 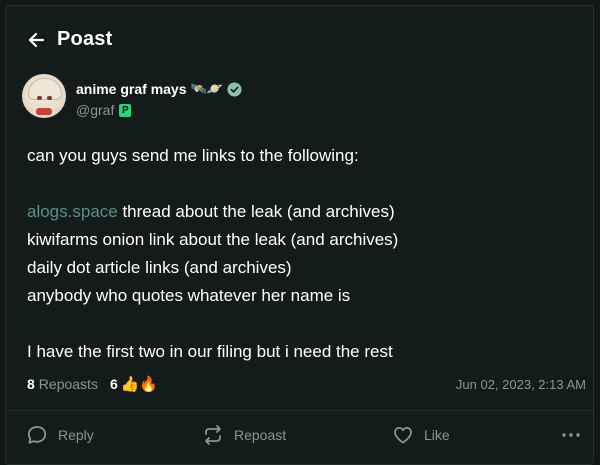 I want to click on reaction-emoji: 👍🔥, so click(x=139, y=384).